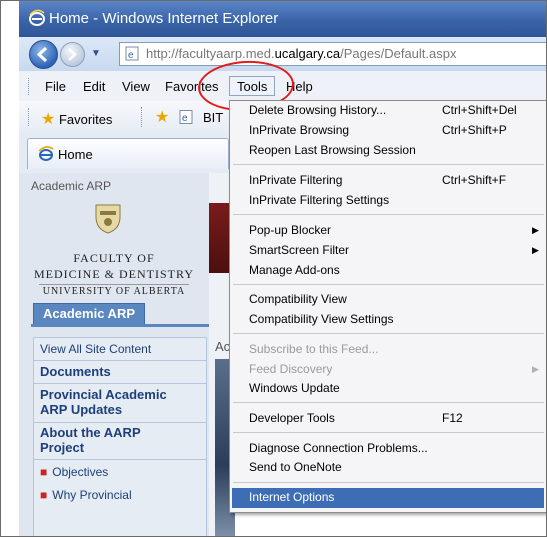  I want to click on menu-item-compatibility-view: Compatibility View, so click(298, 299).